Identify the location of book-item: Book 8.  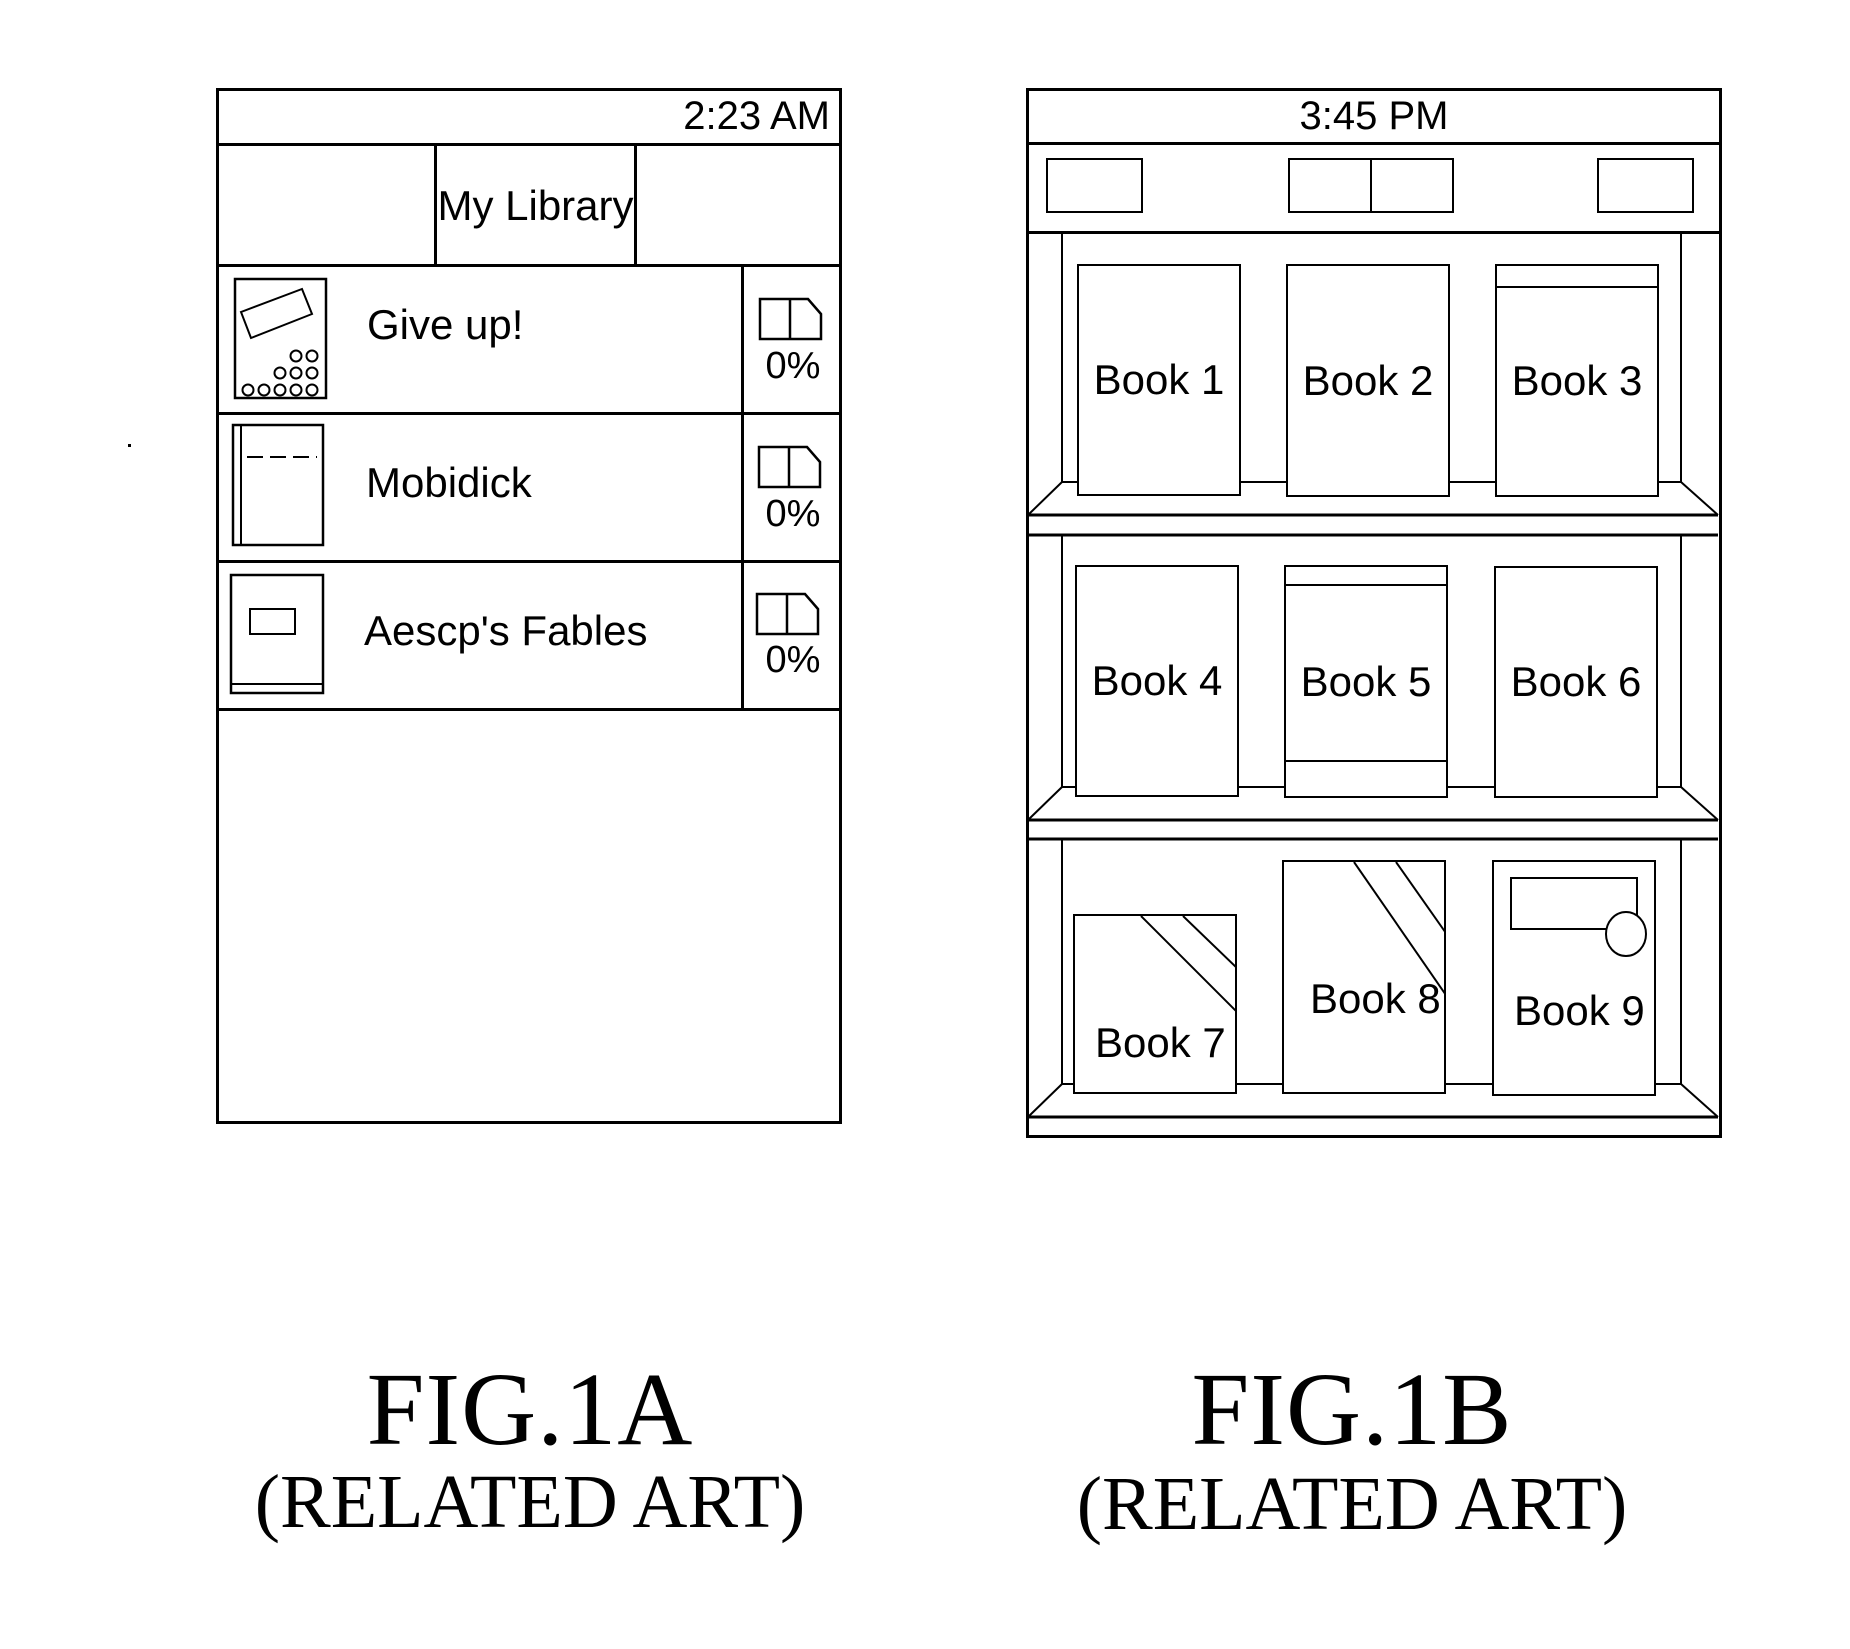
(1364, 977).